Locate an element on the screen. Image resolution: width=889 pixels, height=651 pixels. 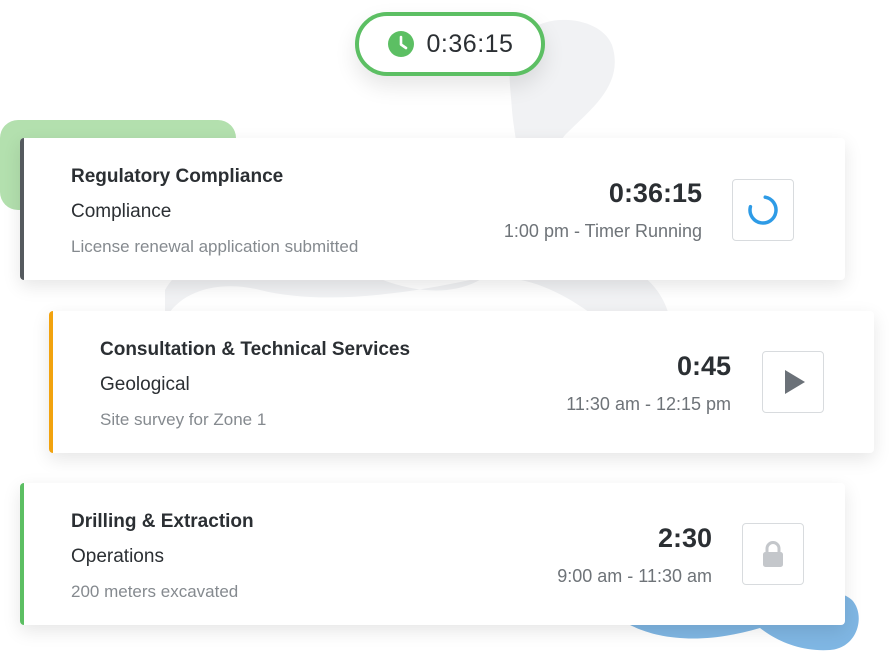
clock-icon is located at coordinates (400, 44).